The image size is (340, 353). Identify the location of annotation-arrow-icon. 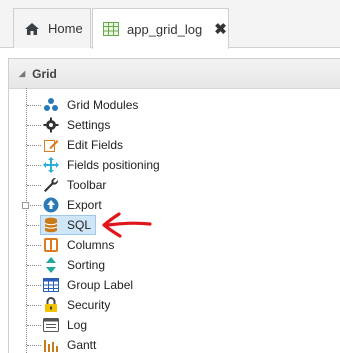
(127, 225).